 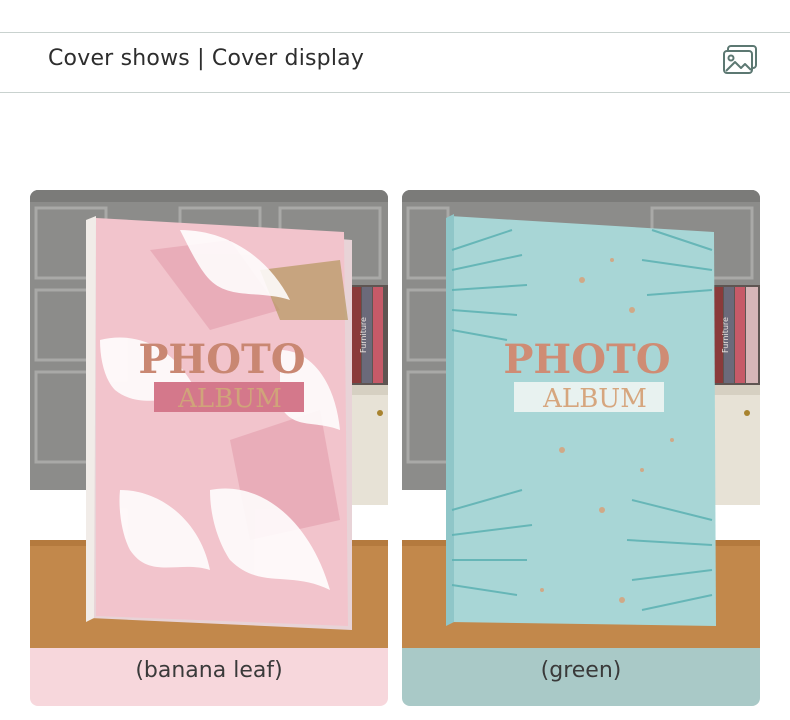 I want to click on header-line-top, so click(x=395, y=32).